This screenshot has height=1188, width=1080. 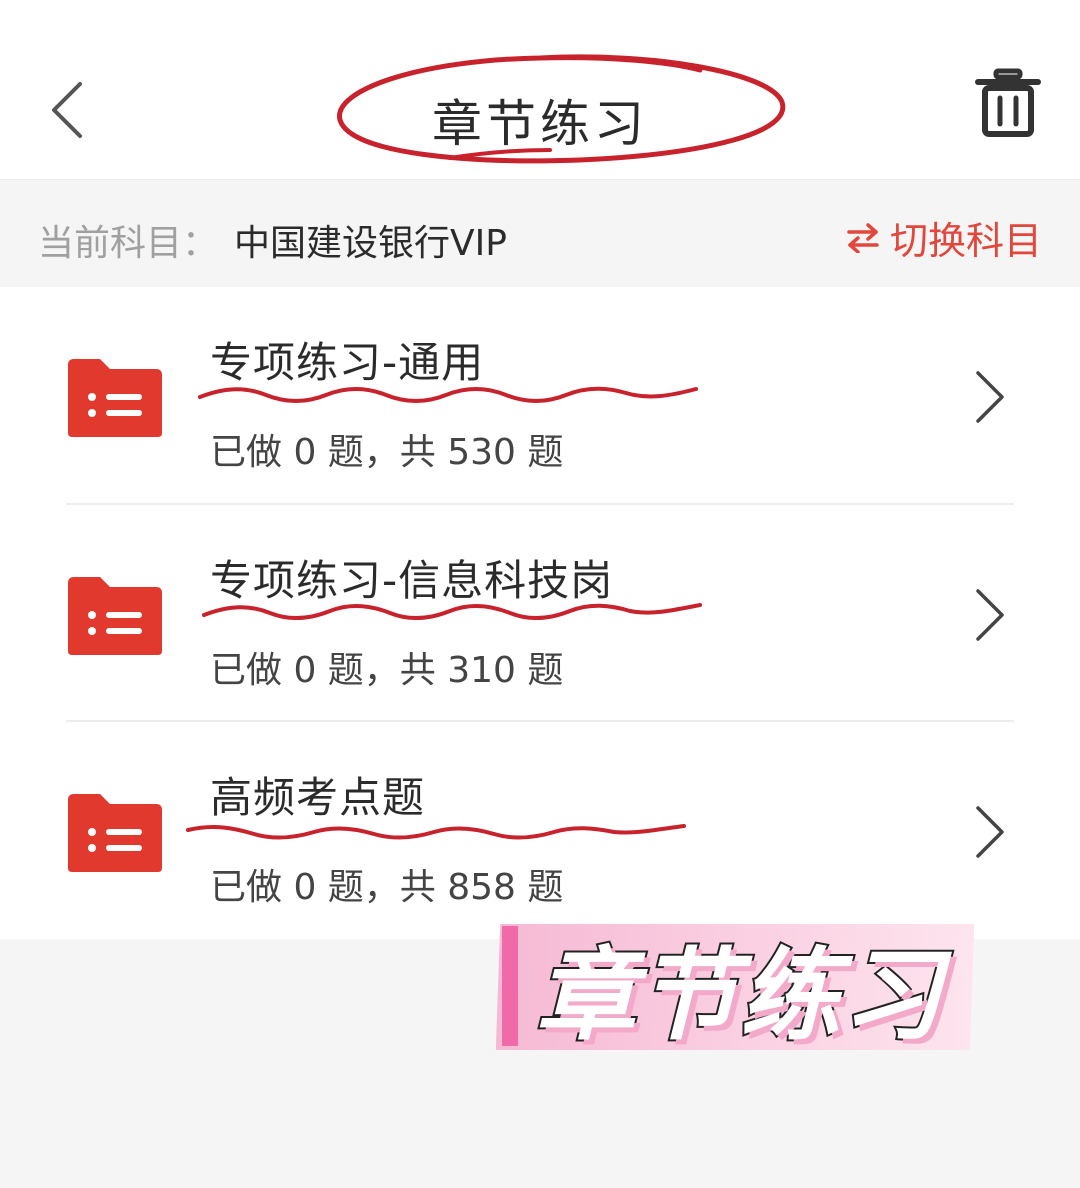 I want to click on sticker-accent-bar, so click(x=510, y=986).